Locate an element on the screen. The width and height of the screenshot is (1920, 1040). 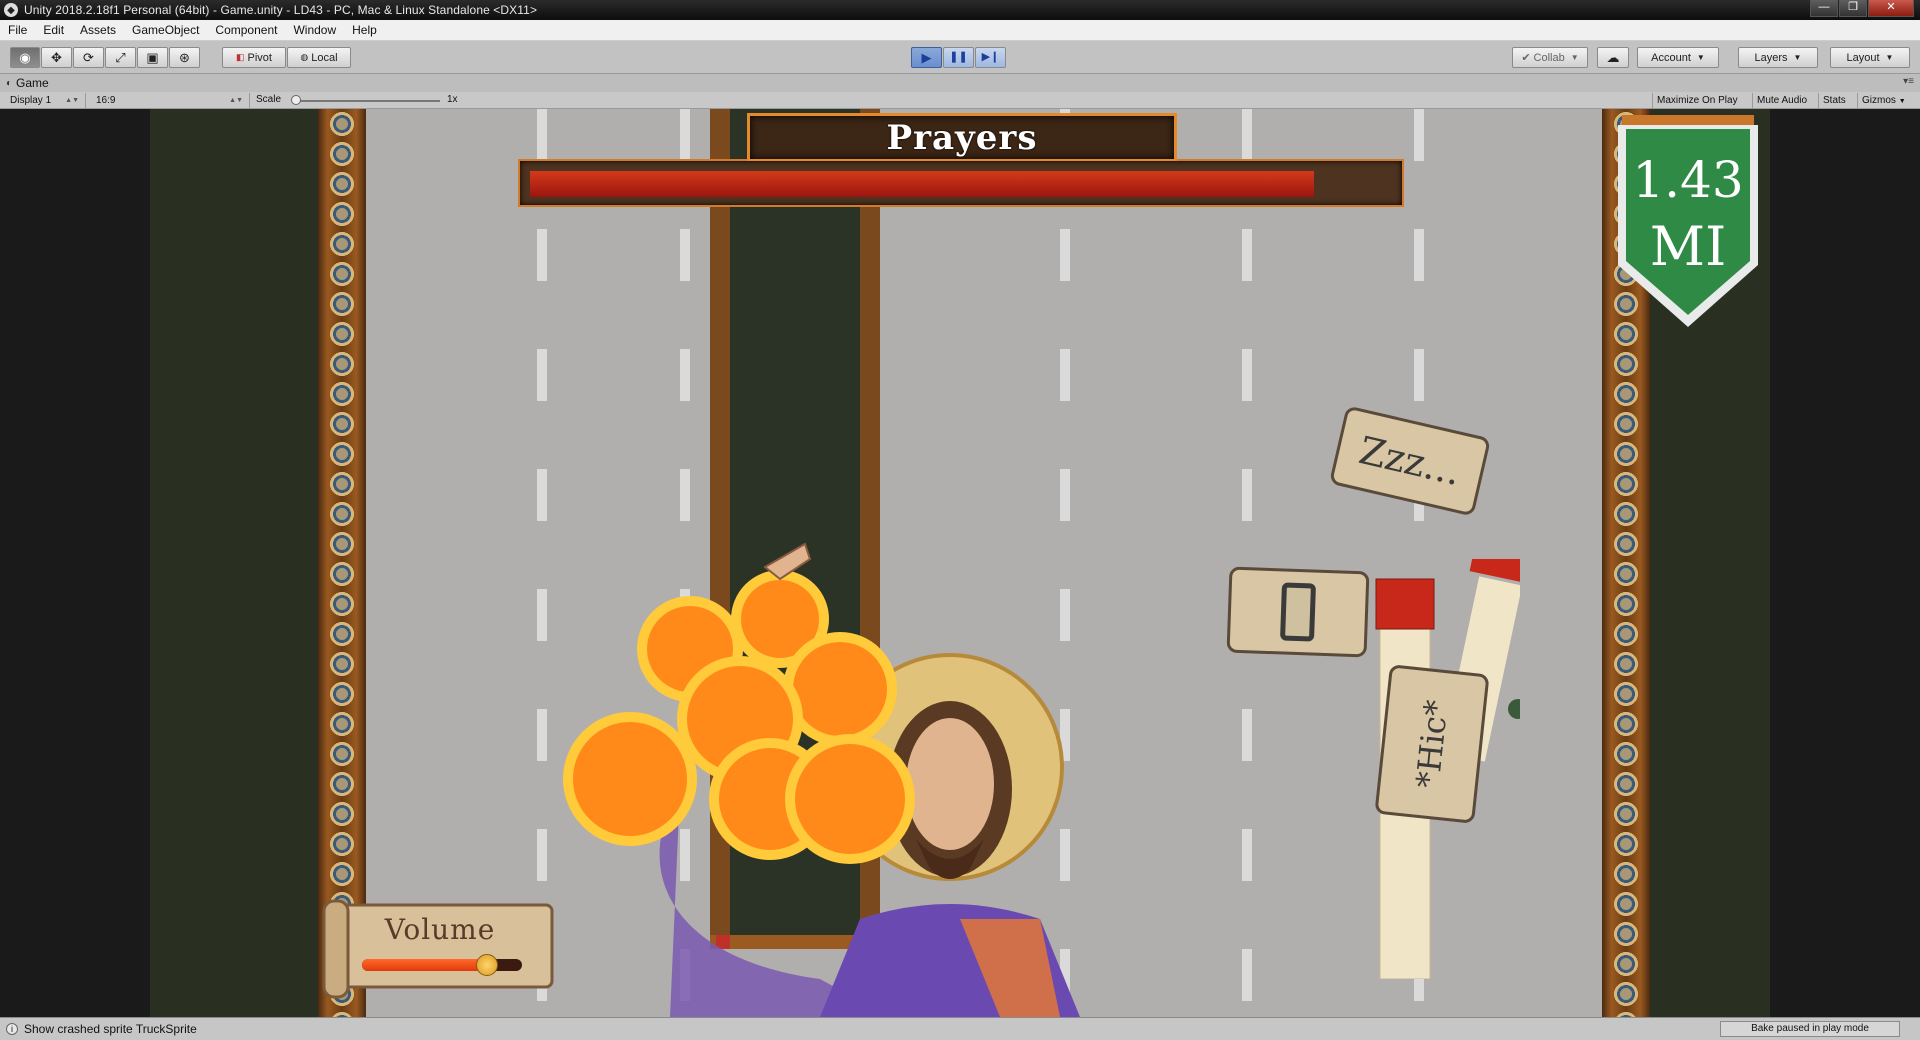
local-toggle-button: ◍ Local is located at coordinates (319, 57).